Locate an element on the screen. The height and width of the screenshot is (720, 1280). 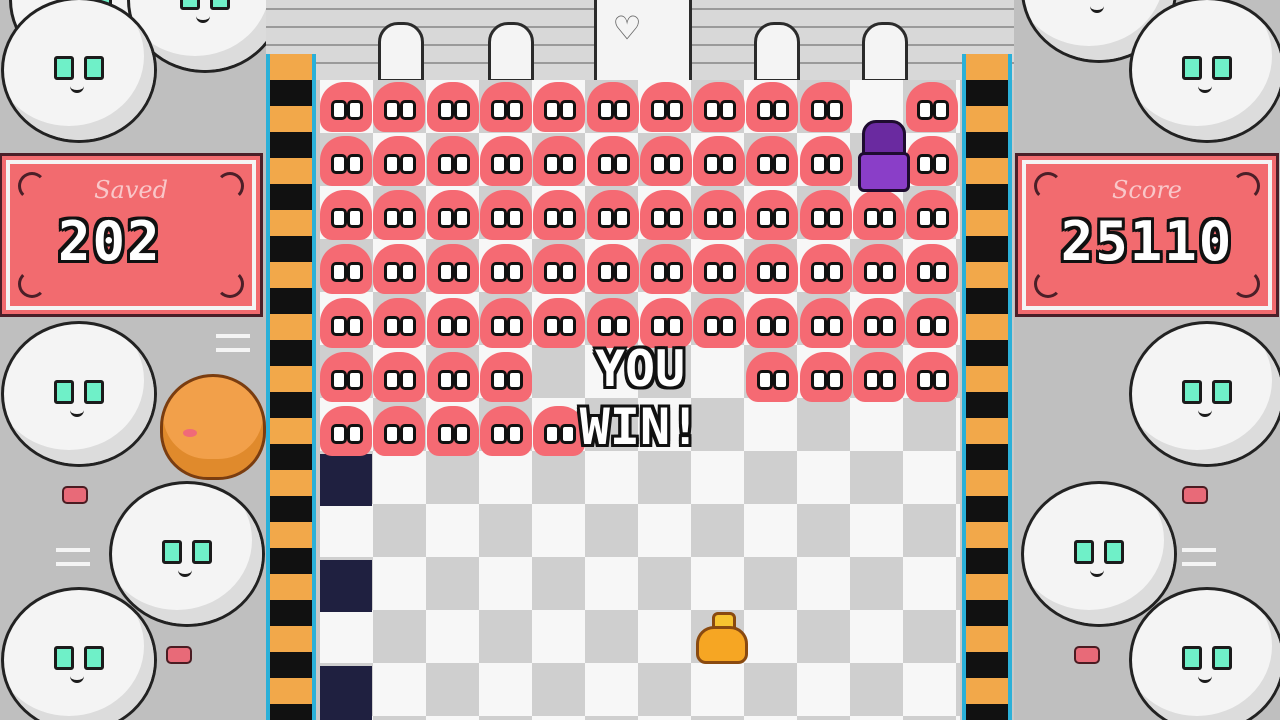
left-wall is located at coordinates (291, 387).